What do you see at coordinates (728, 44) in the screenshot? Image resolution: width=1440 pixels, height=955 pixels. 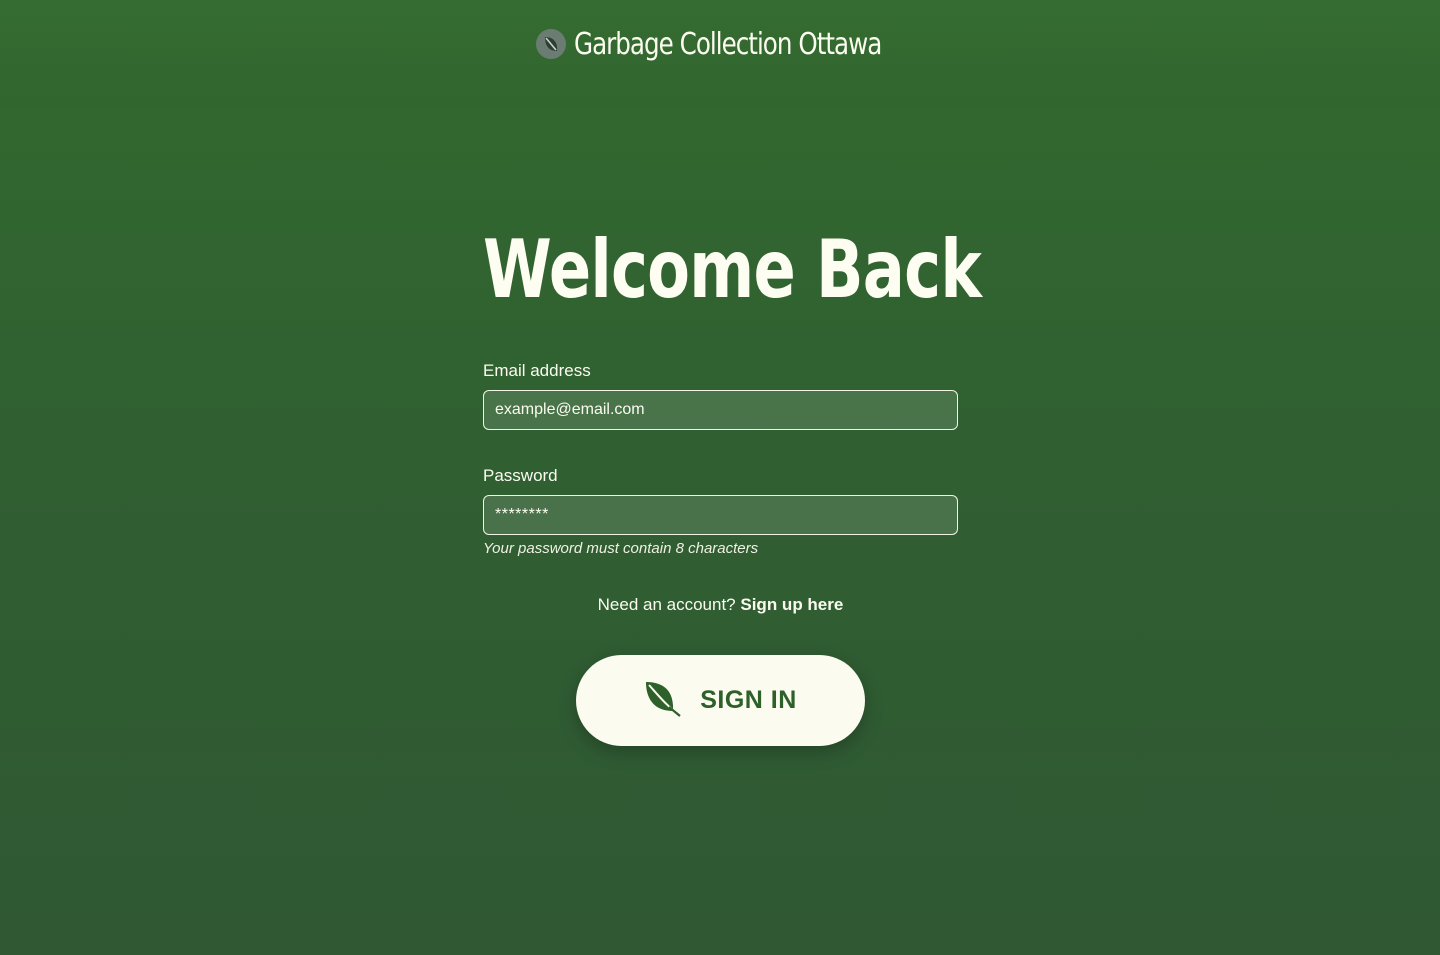 I see `app-title: Garbage Collection Ottawa` at bounding box center [728, 44].